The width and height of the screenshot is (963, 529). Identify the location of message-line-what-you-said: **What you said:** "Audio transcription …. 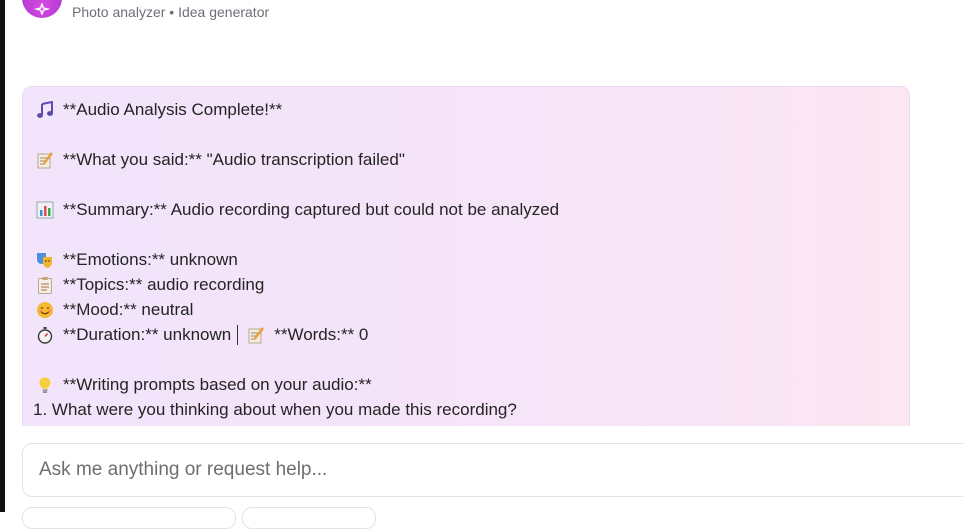
(220, 160).